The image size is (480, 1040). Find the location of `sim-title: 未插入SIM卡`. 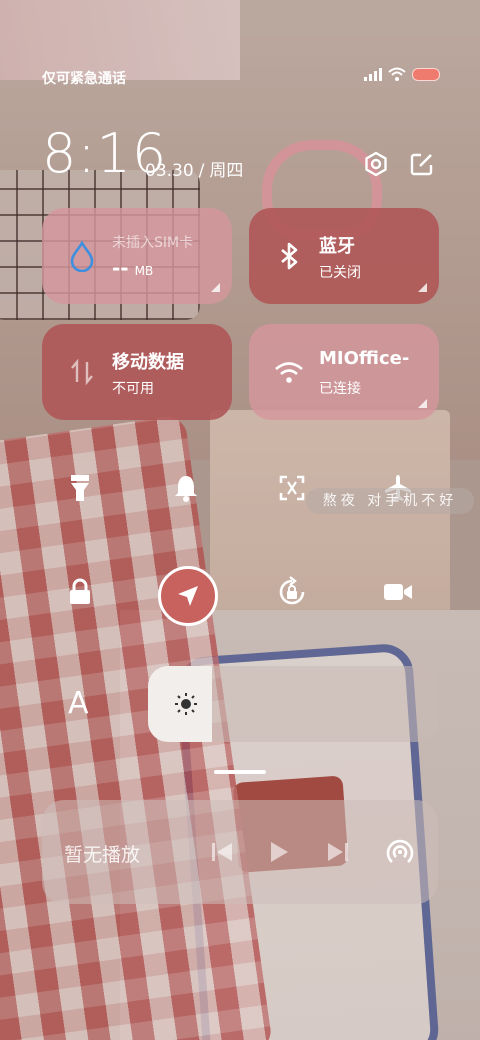

sim-title: 未插入SIM卡 is located at coordinates (153, 243).